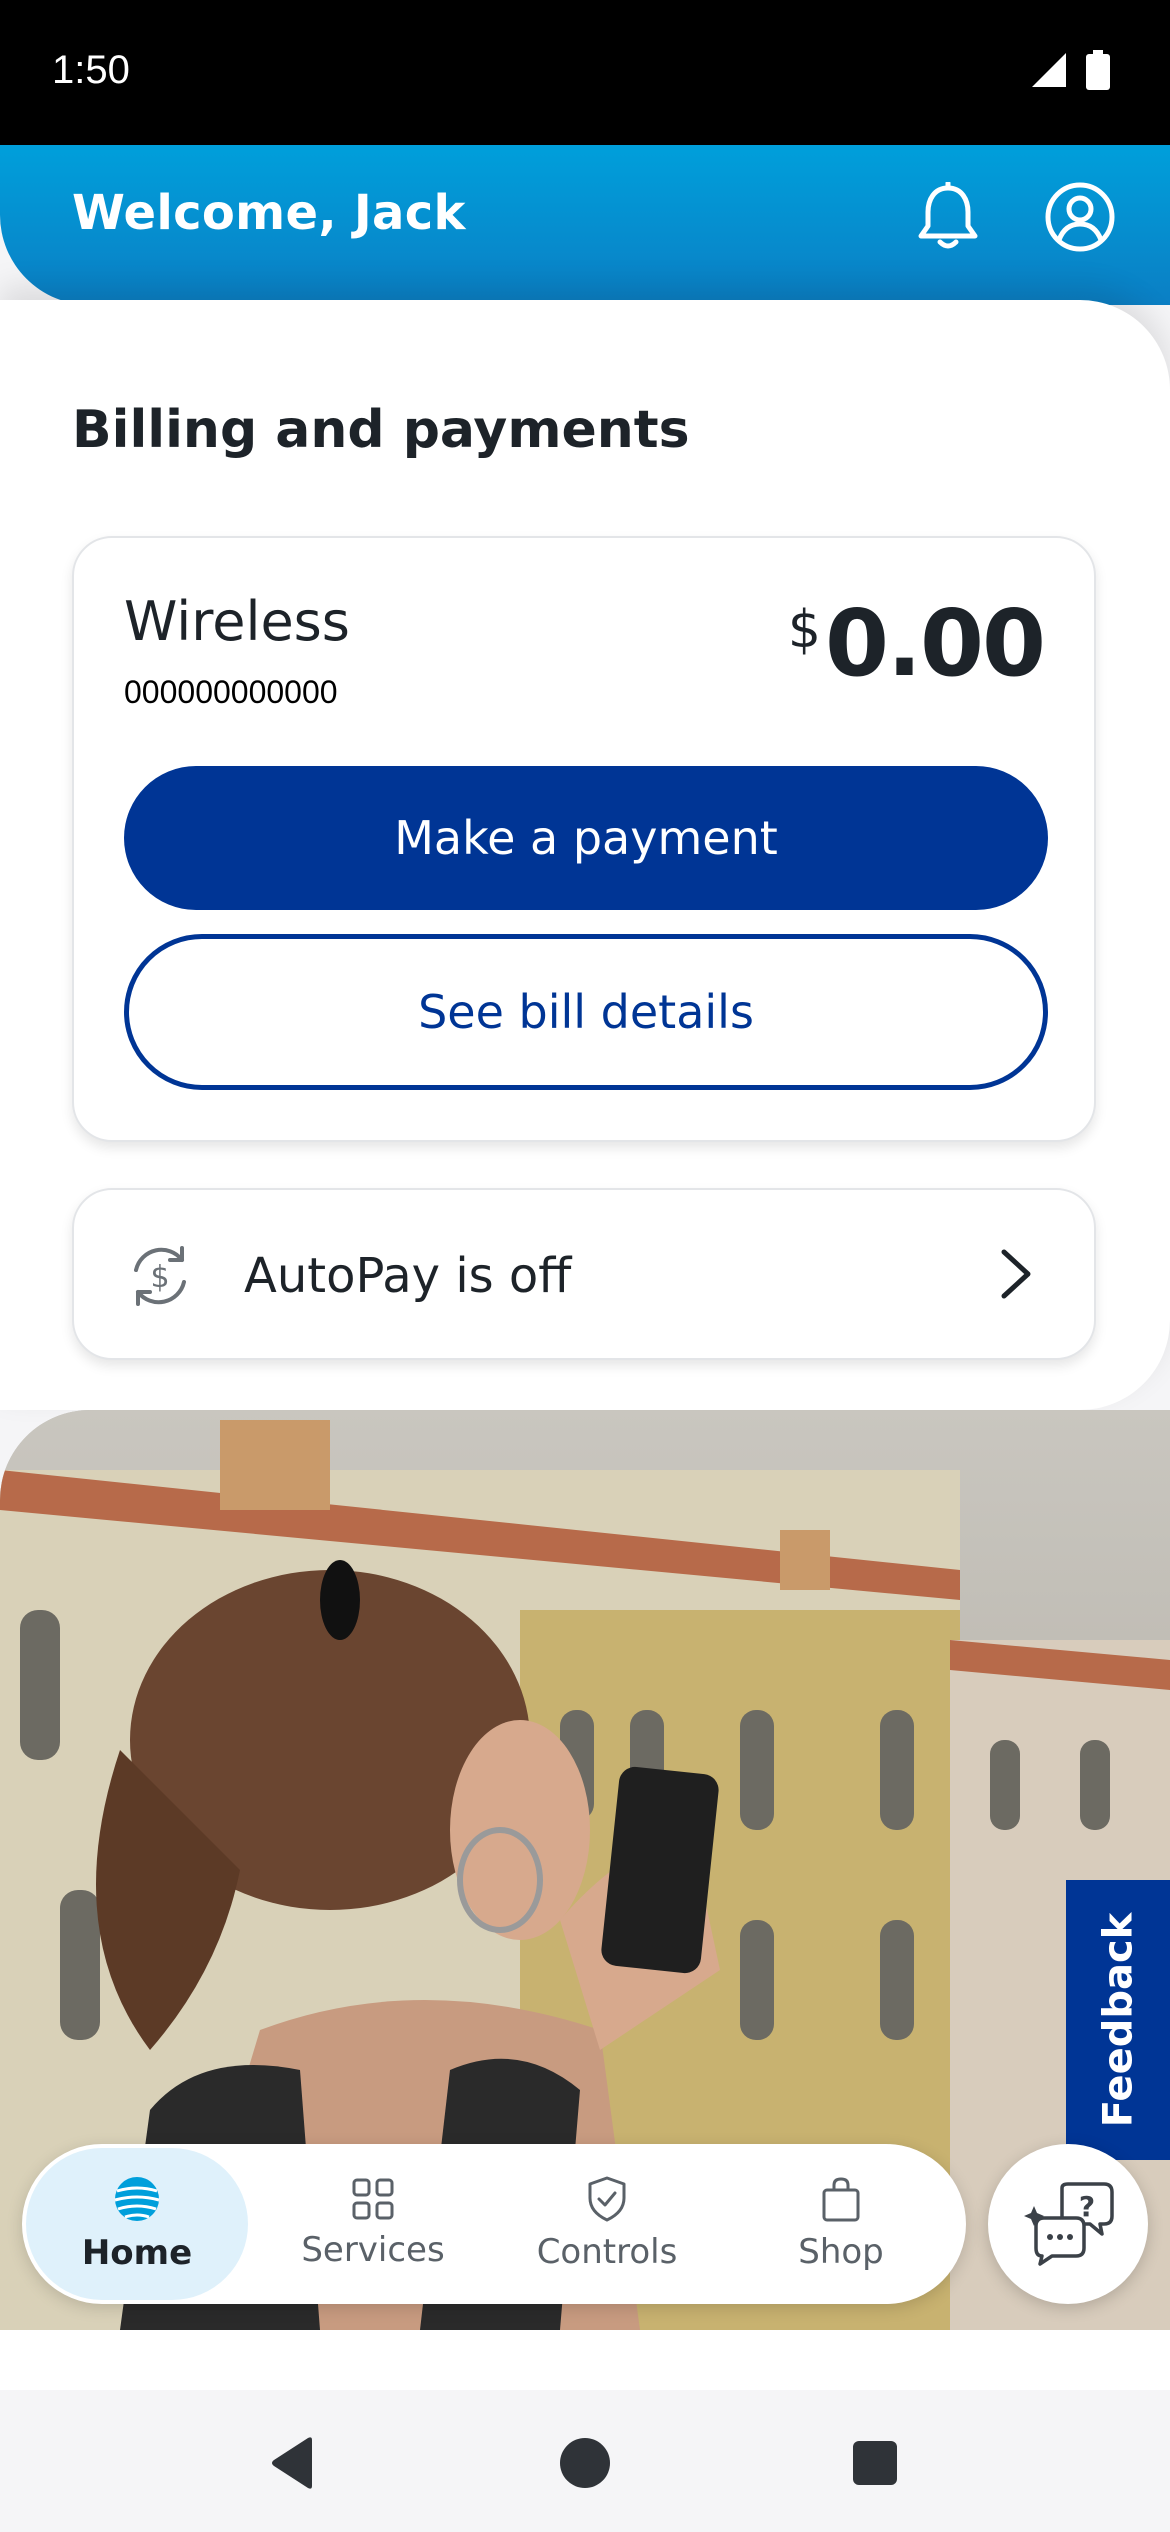 This screenshot has width=1170, height=2532. I want to click on feedback-label: Feedback, so click(1118, 2020).